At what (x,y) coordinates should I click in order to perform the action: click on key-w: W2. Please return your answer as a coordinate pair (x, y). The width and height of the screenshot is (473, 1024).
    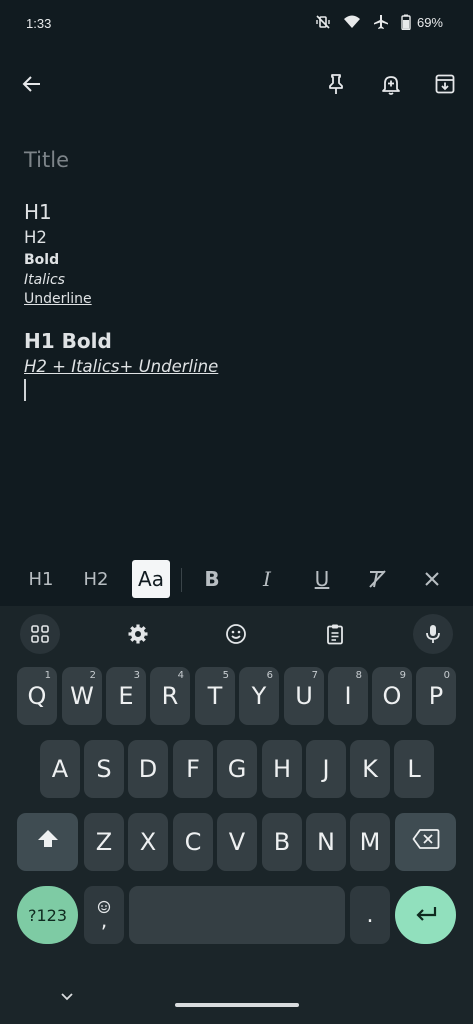
    Looking at the image, I should click on (82, 696).